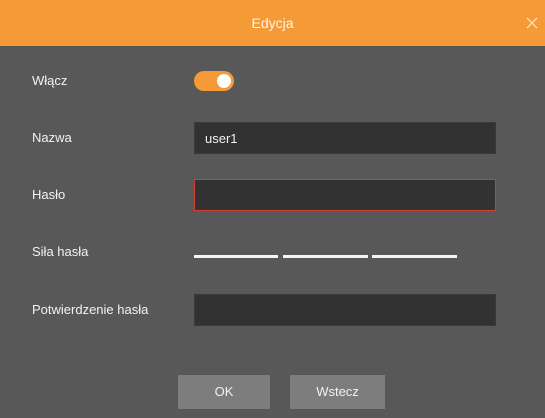 This screenshot has height=418, width=545. I want to click on name-label: Nazwa, so click(52, 137).